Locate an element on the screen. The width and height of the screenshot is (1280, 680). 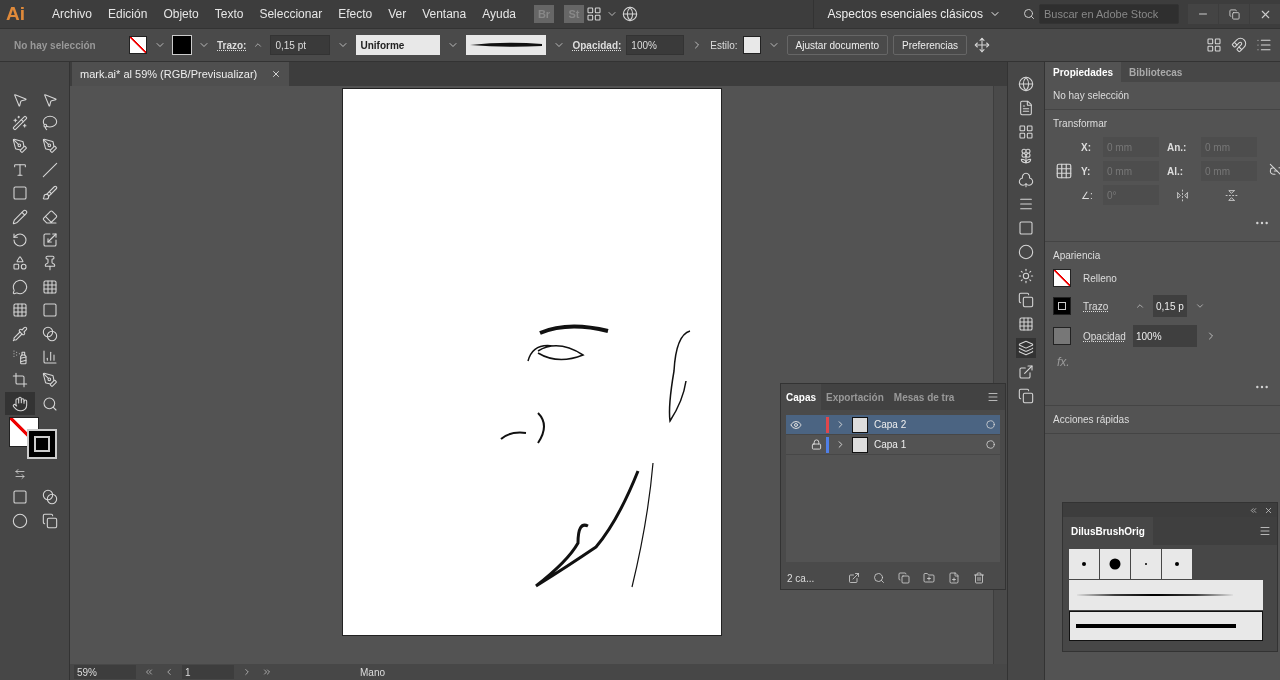
restore-icon is located at coordinates (1234, 14).